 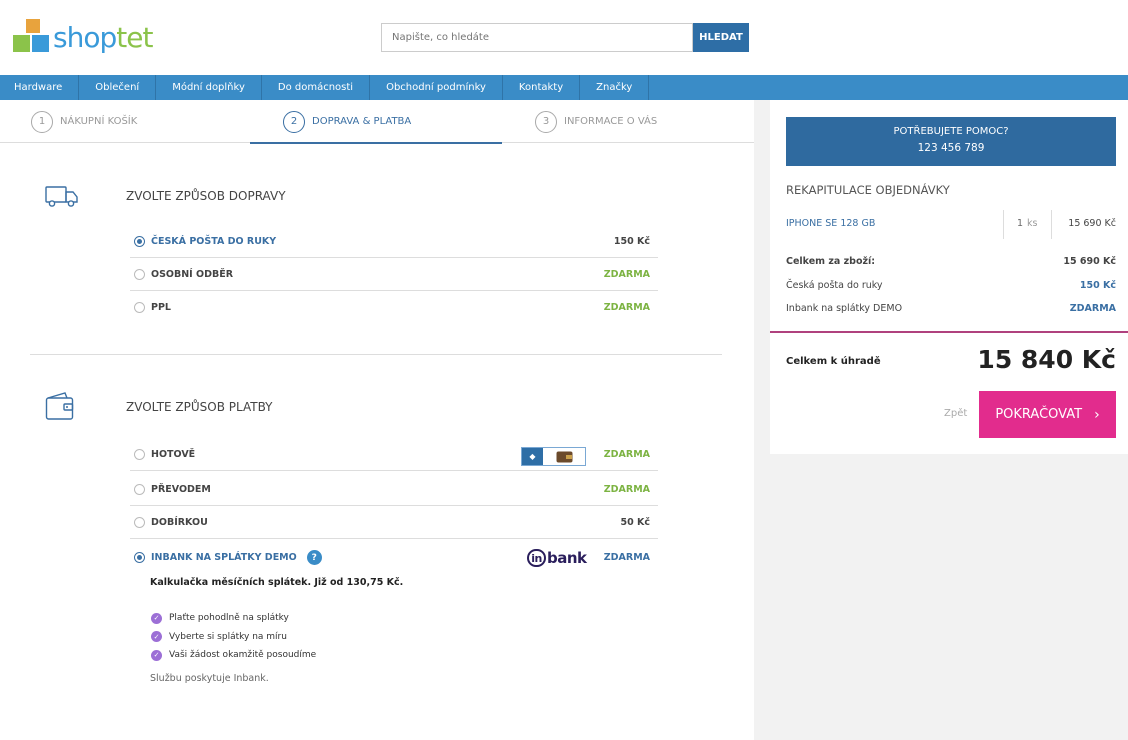 I want to click on item-price: 15 690 Kč, so click(x=1092, y=223).